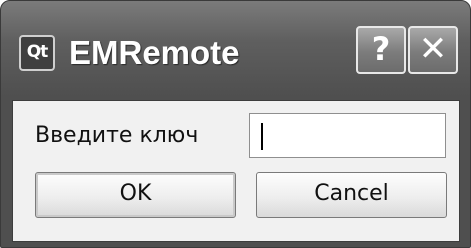 The width and height of the screenshot is (471, 248). I want to click on cancel-button: Cancel, so click(351, 195).